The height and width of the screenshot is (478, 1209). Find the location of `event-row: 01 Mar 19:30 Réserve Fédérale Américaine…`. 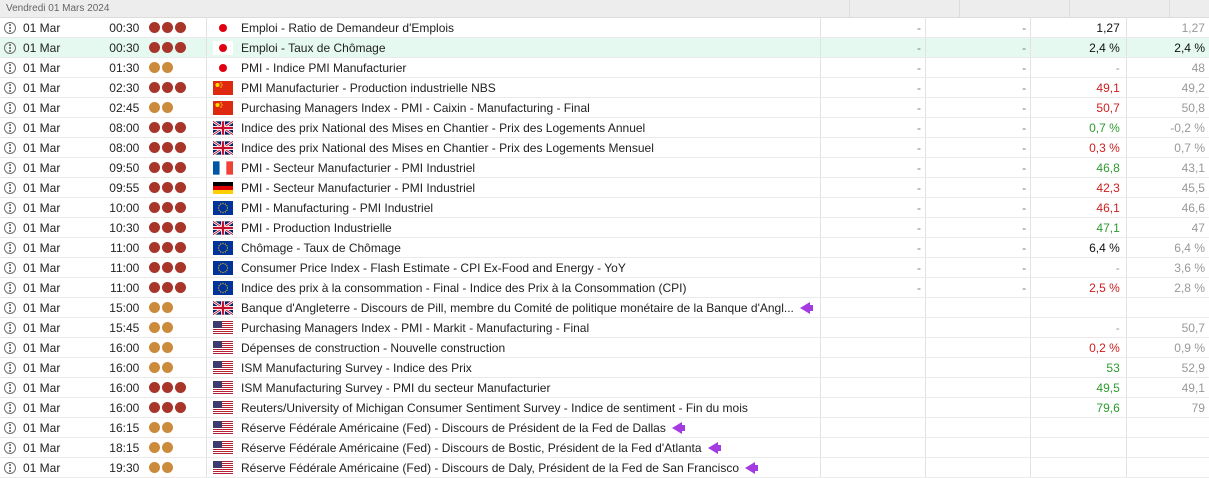

event-row: 01 Mar 19:30 Réserve Fédérale Américaine… is located at coordinates (604, 468).